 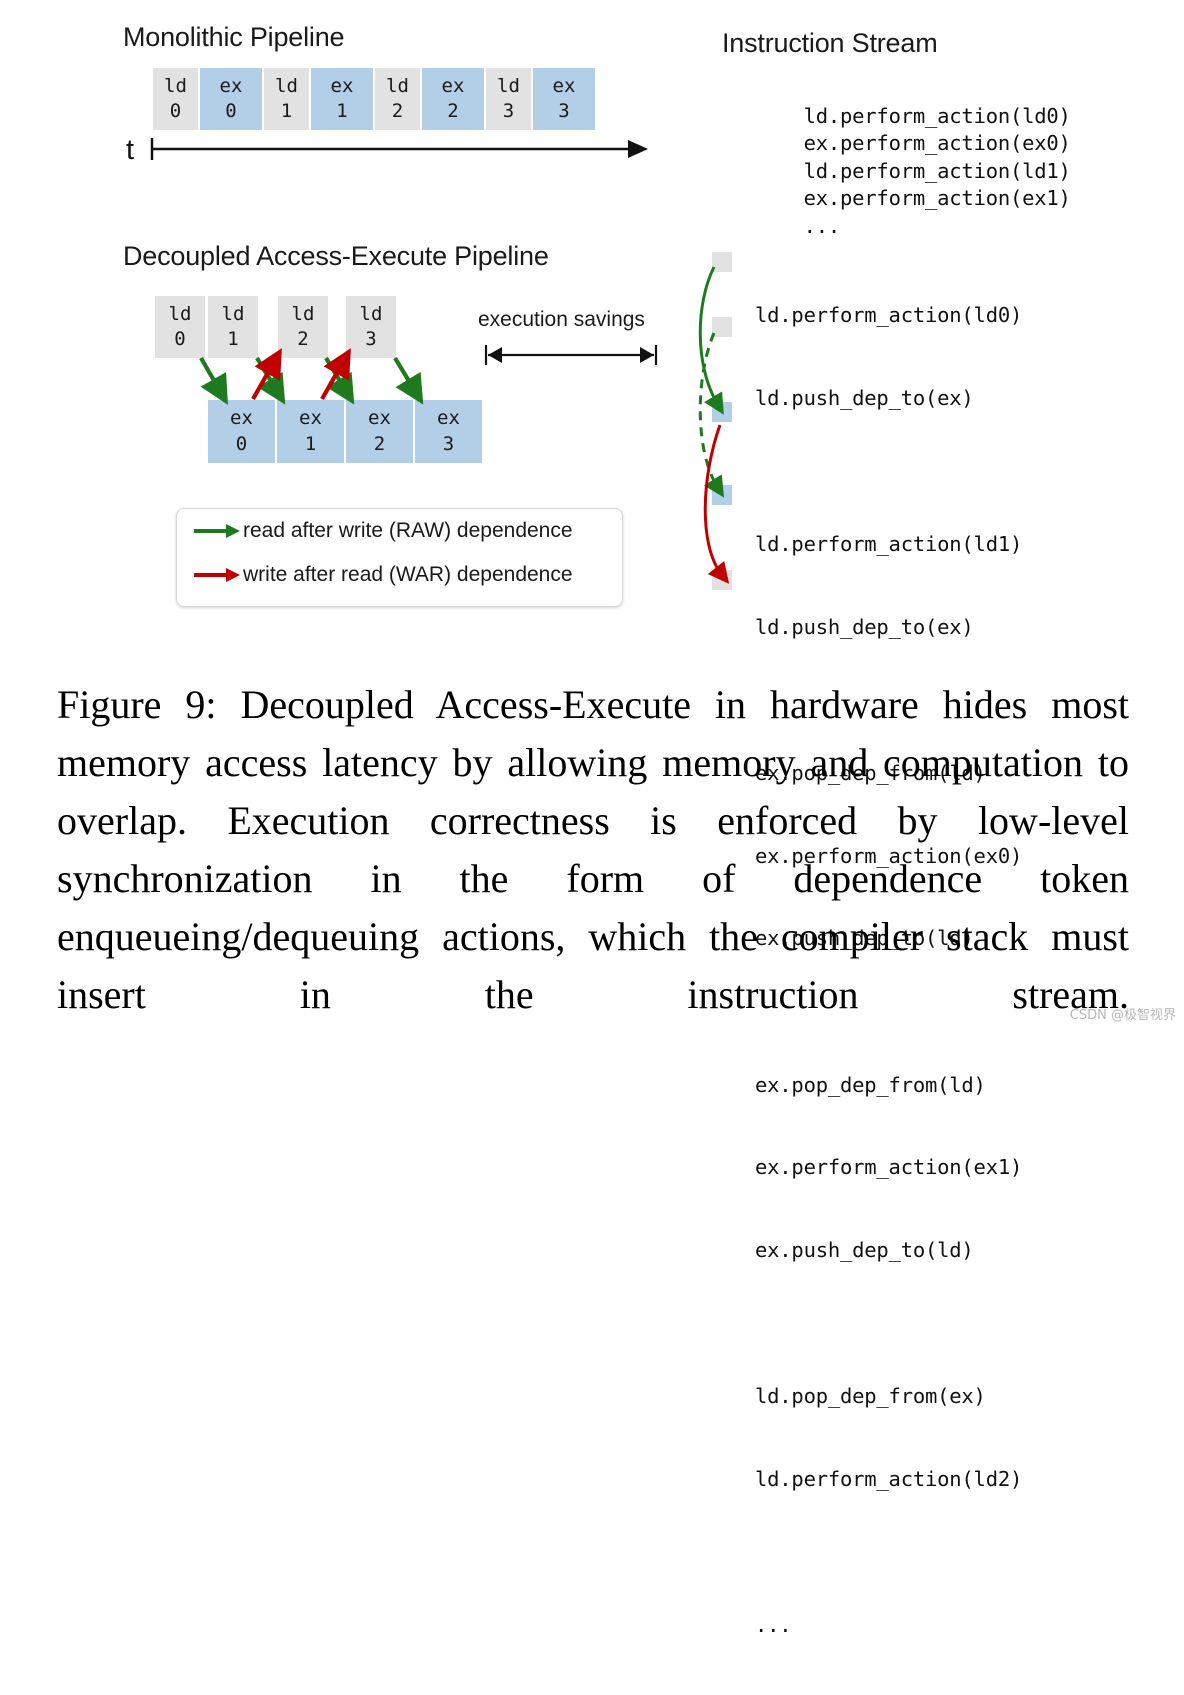 I want to click on dae-block-ld-2: ld 2, so click(x=303, y=327).